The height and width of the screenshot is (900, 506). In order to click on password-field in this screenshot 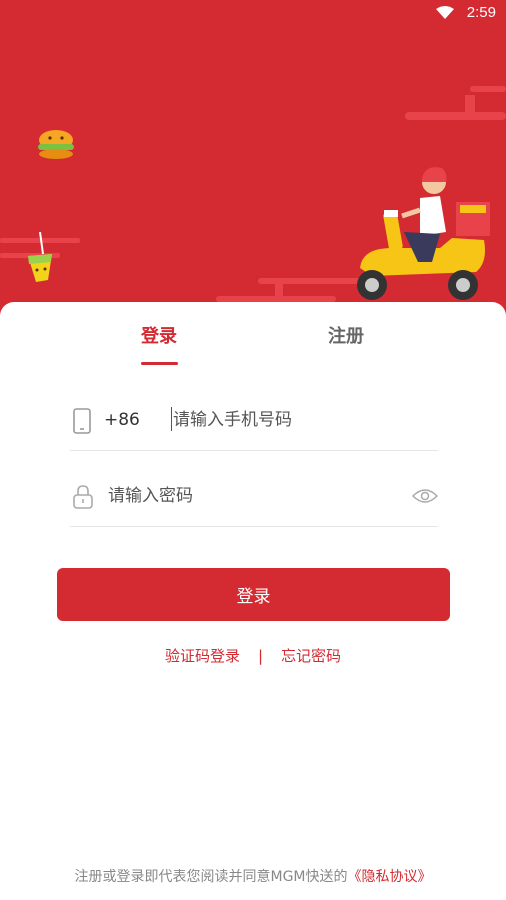, I will do `click(254, 496)`.